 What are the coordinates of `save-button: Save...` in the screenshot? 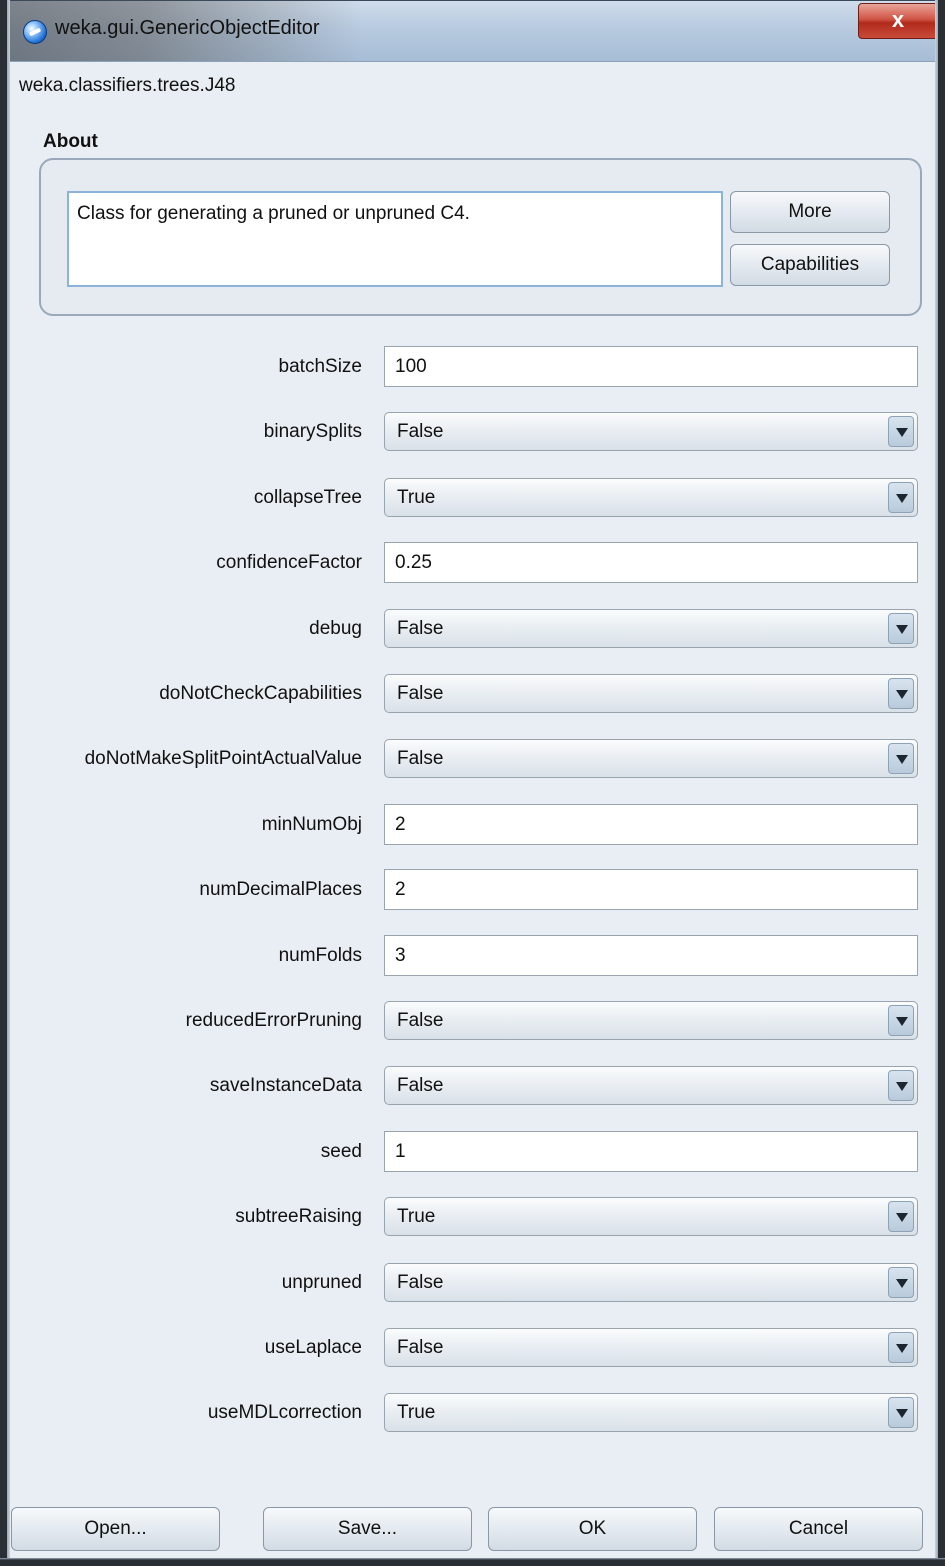 It's located at (367, 1529).